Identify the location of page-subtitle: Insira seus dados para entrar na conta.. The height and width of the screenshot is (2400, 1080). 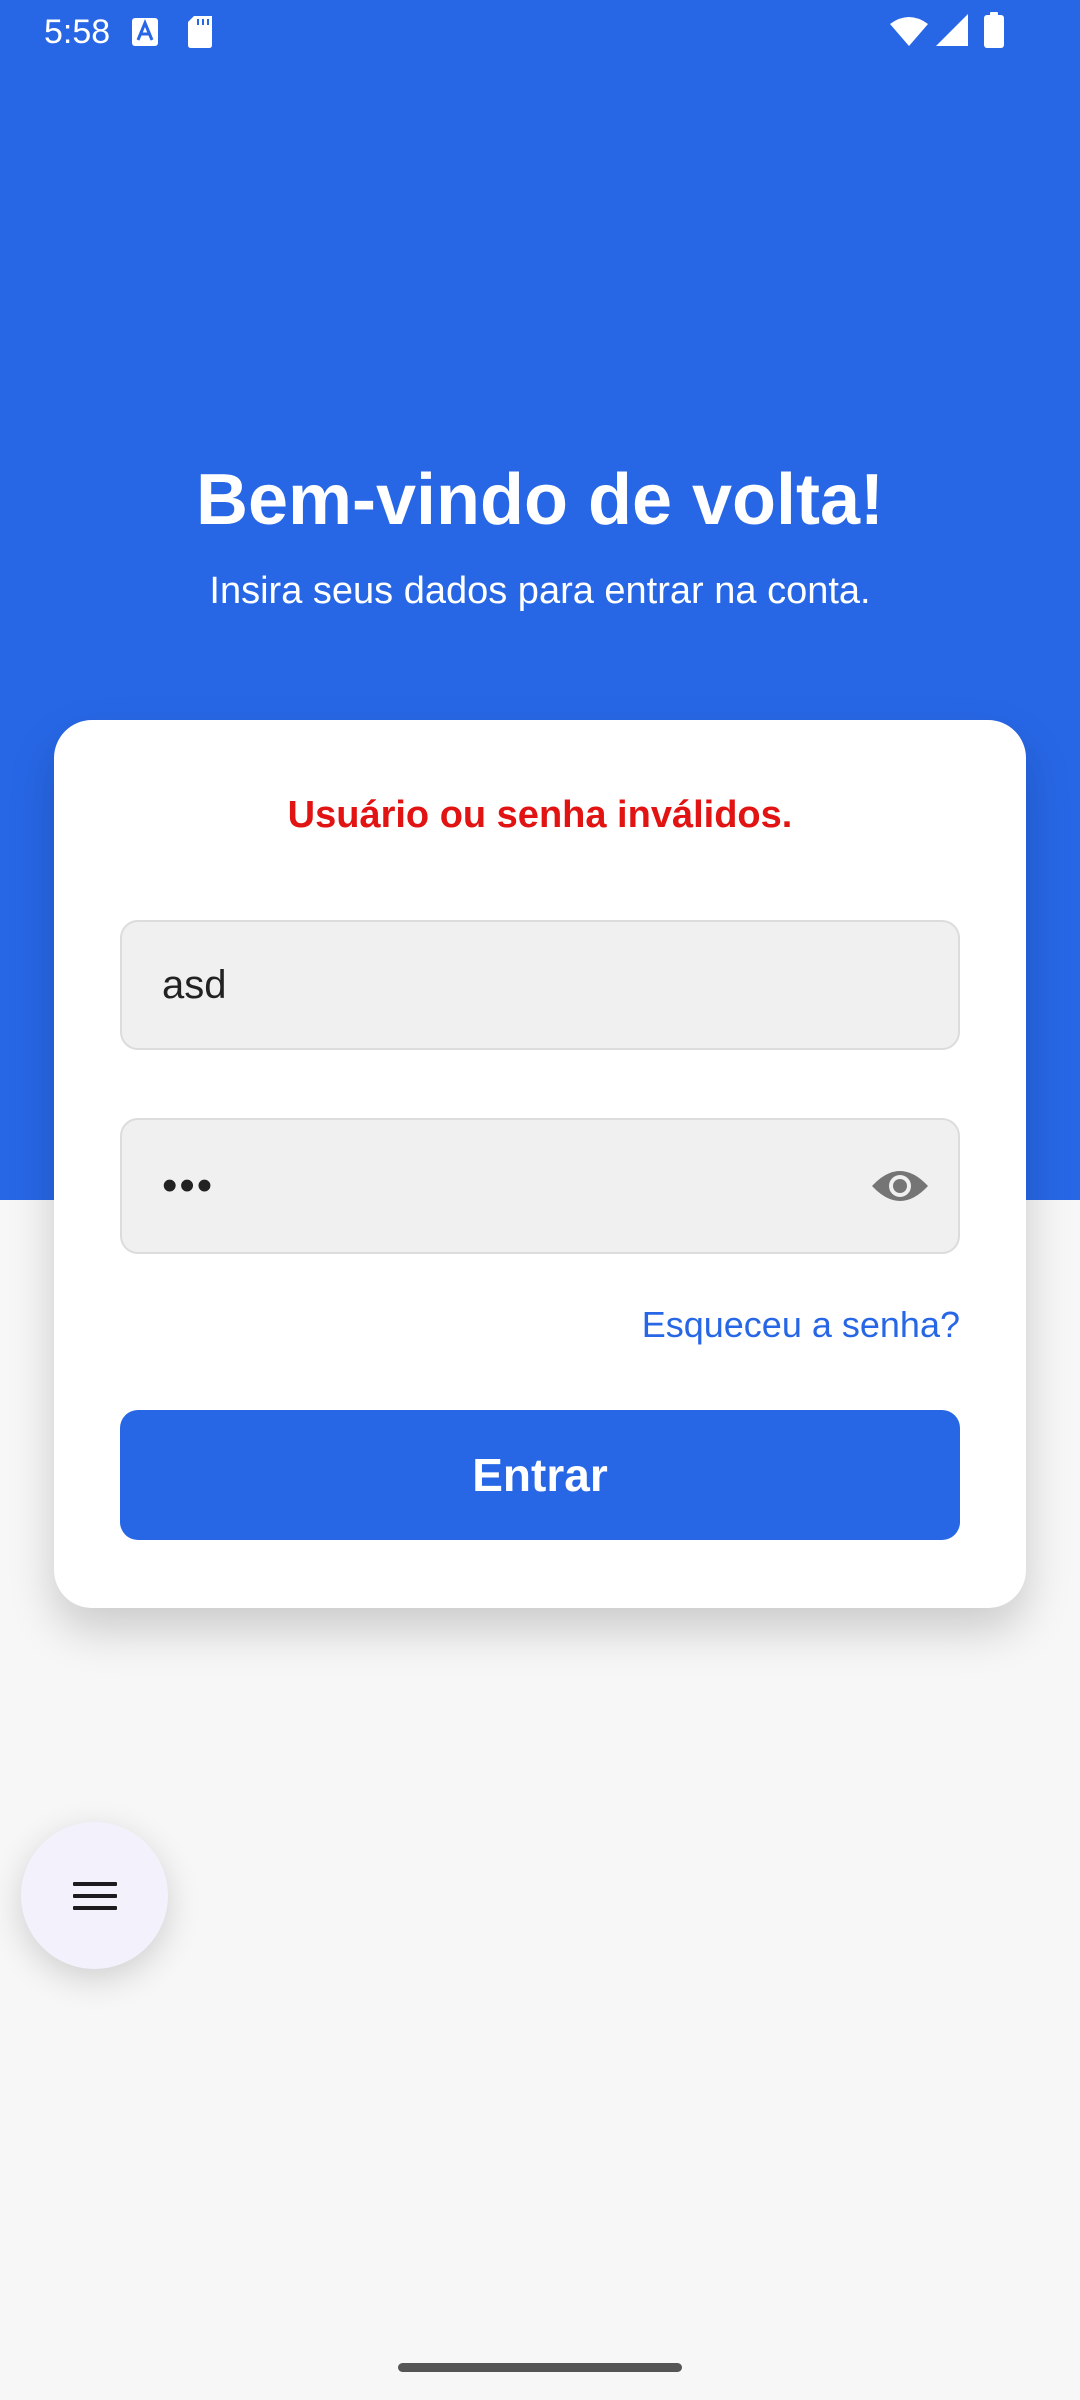
(540, 591).